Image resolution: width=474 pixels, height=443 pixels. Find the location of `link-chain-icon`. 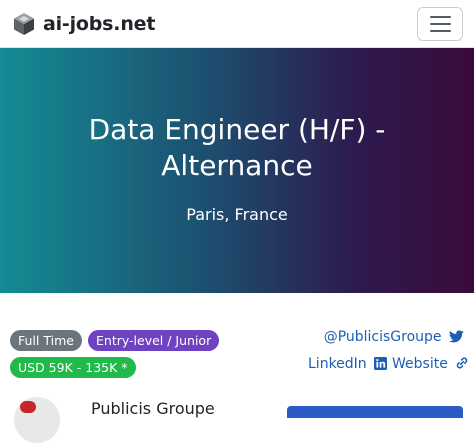

link-chain-icon is located at coordinates (462, 363).